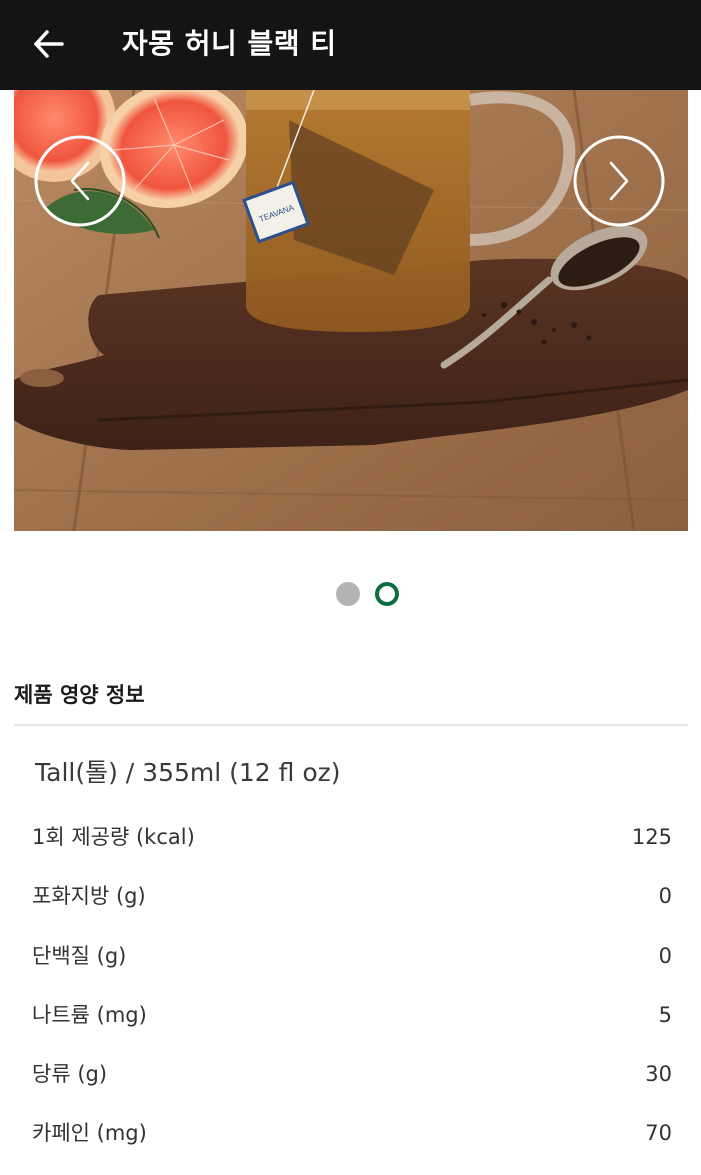 The height and width of the screenshot is (1175, 701). I want to click on nutrition-value: 5, so click(665, 1015).